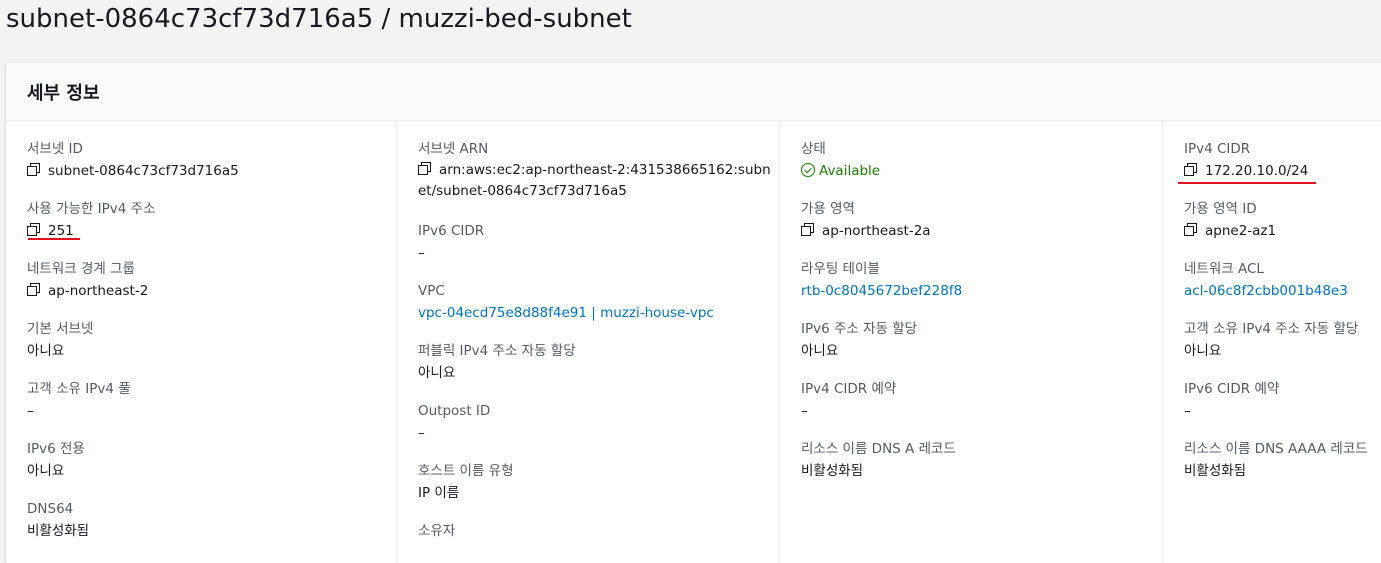 The height and width of the screenshot is (563, 1381). What do you see at coordinates (876, 231) in the screenshot?
I see `availability-zone-value: ap-northeast-2a` at bounding box center [876, 231].